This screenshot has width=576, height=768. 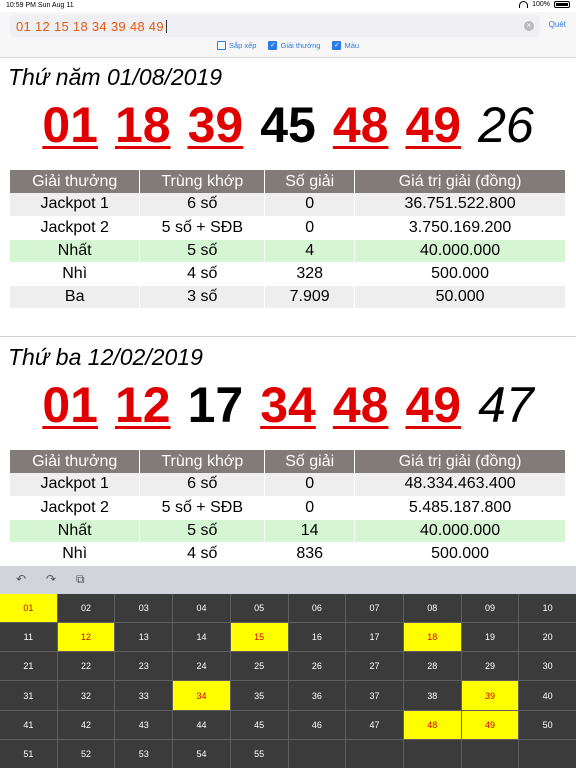 What do you see at coordinates (547, 753) in the screenshot?
I see `empty-key` at bounding box center [547, 753].